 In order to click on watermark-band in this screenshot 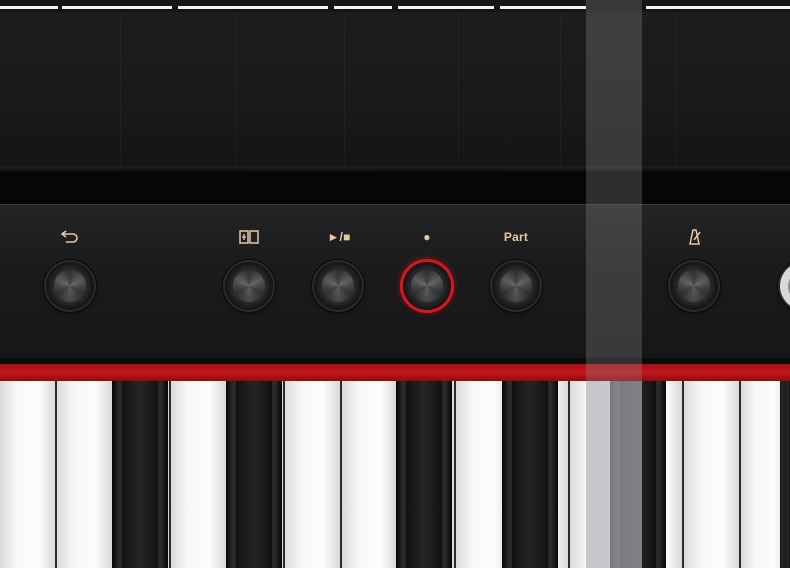, I will do `click(614, 474)`.